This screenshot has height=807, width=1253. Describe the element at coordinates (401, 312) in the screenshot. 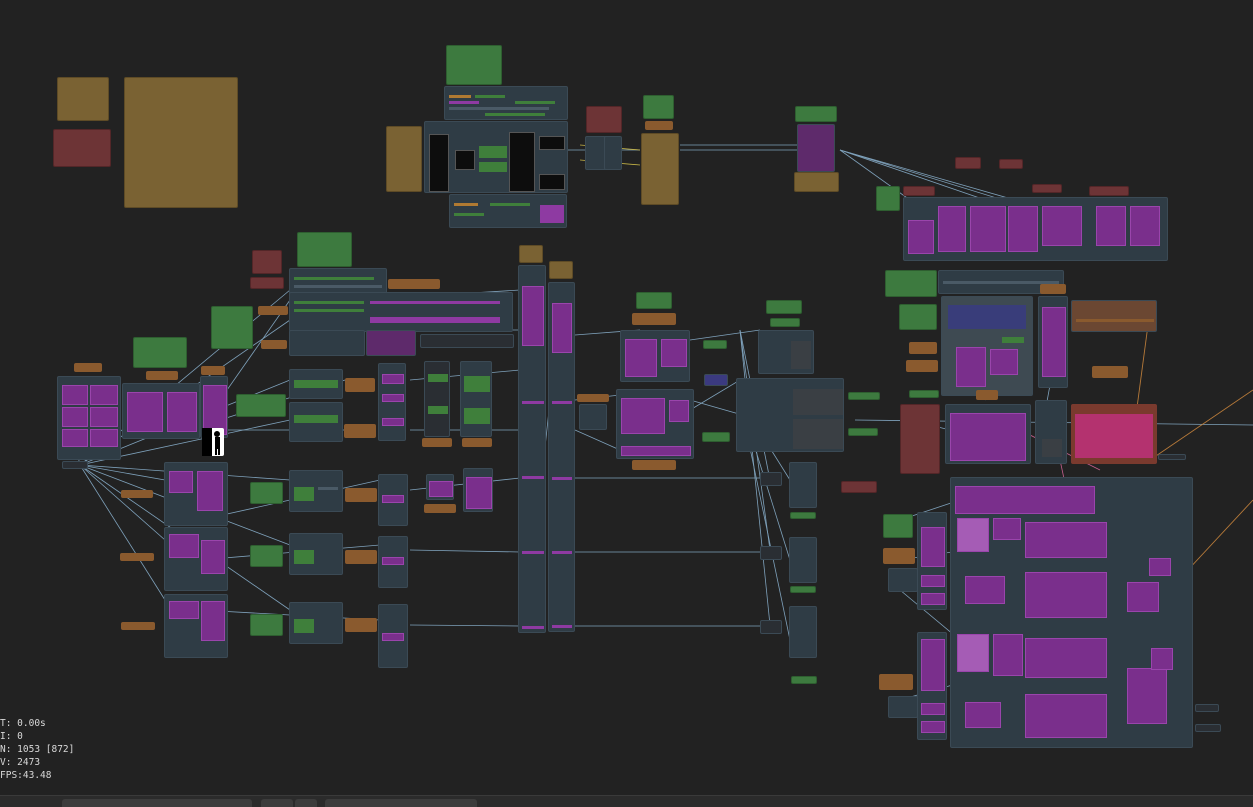

I see `node-conditioning` at that location.